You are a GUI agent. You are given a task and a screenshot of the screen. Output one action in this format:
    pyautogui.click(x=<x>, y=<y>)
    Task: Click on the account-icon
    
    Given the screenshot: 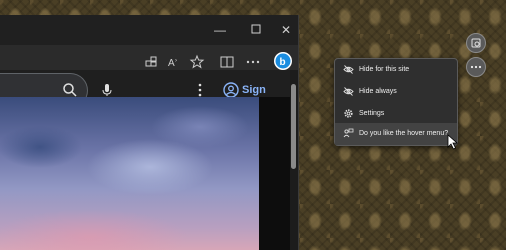 What is the action you would take?
    pyautogui.click(x=231, y=90)
    